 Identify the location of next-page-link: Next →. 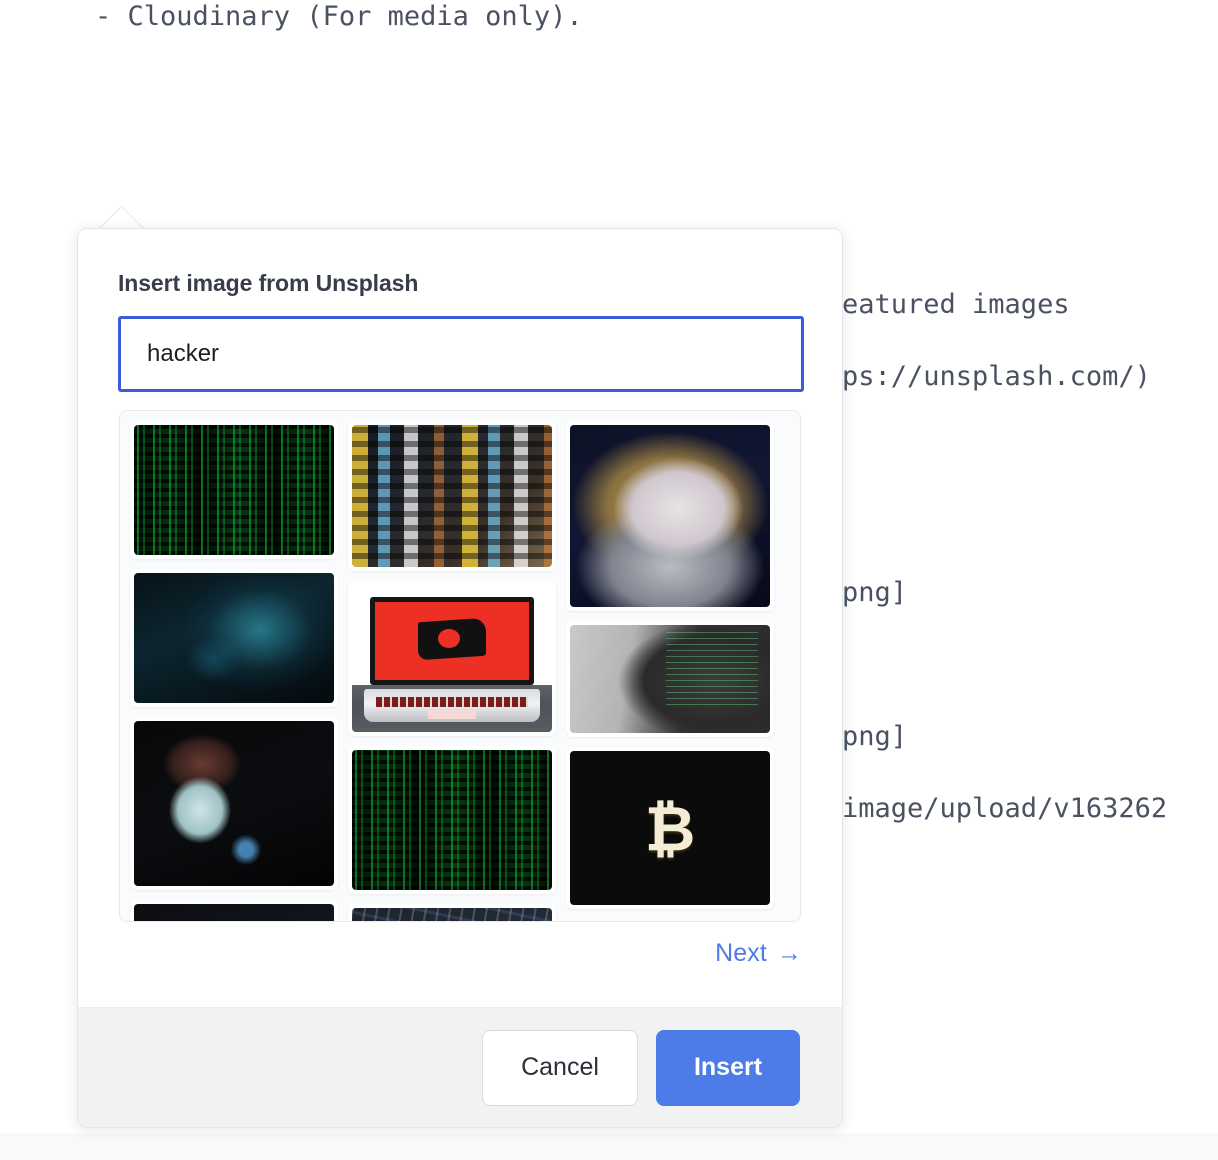
(758, 953).